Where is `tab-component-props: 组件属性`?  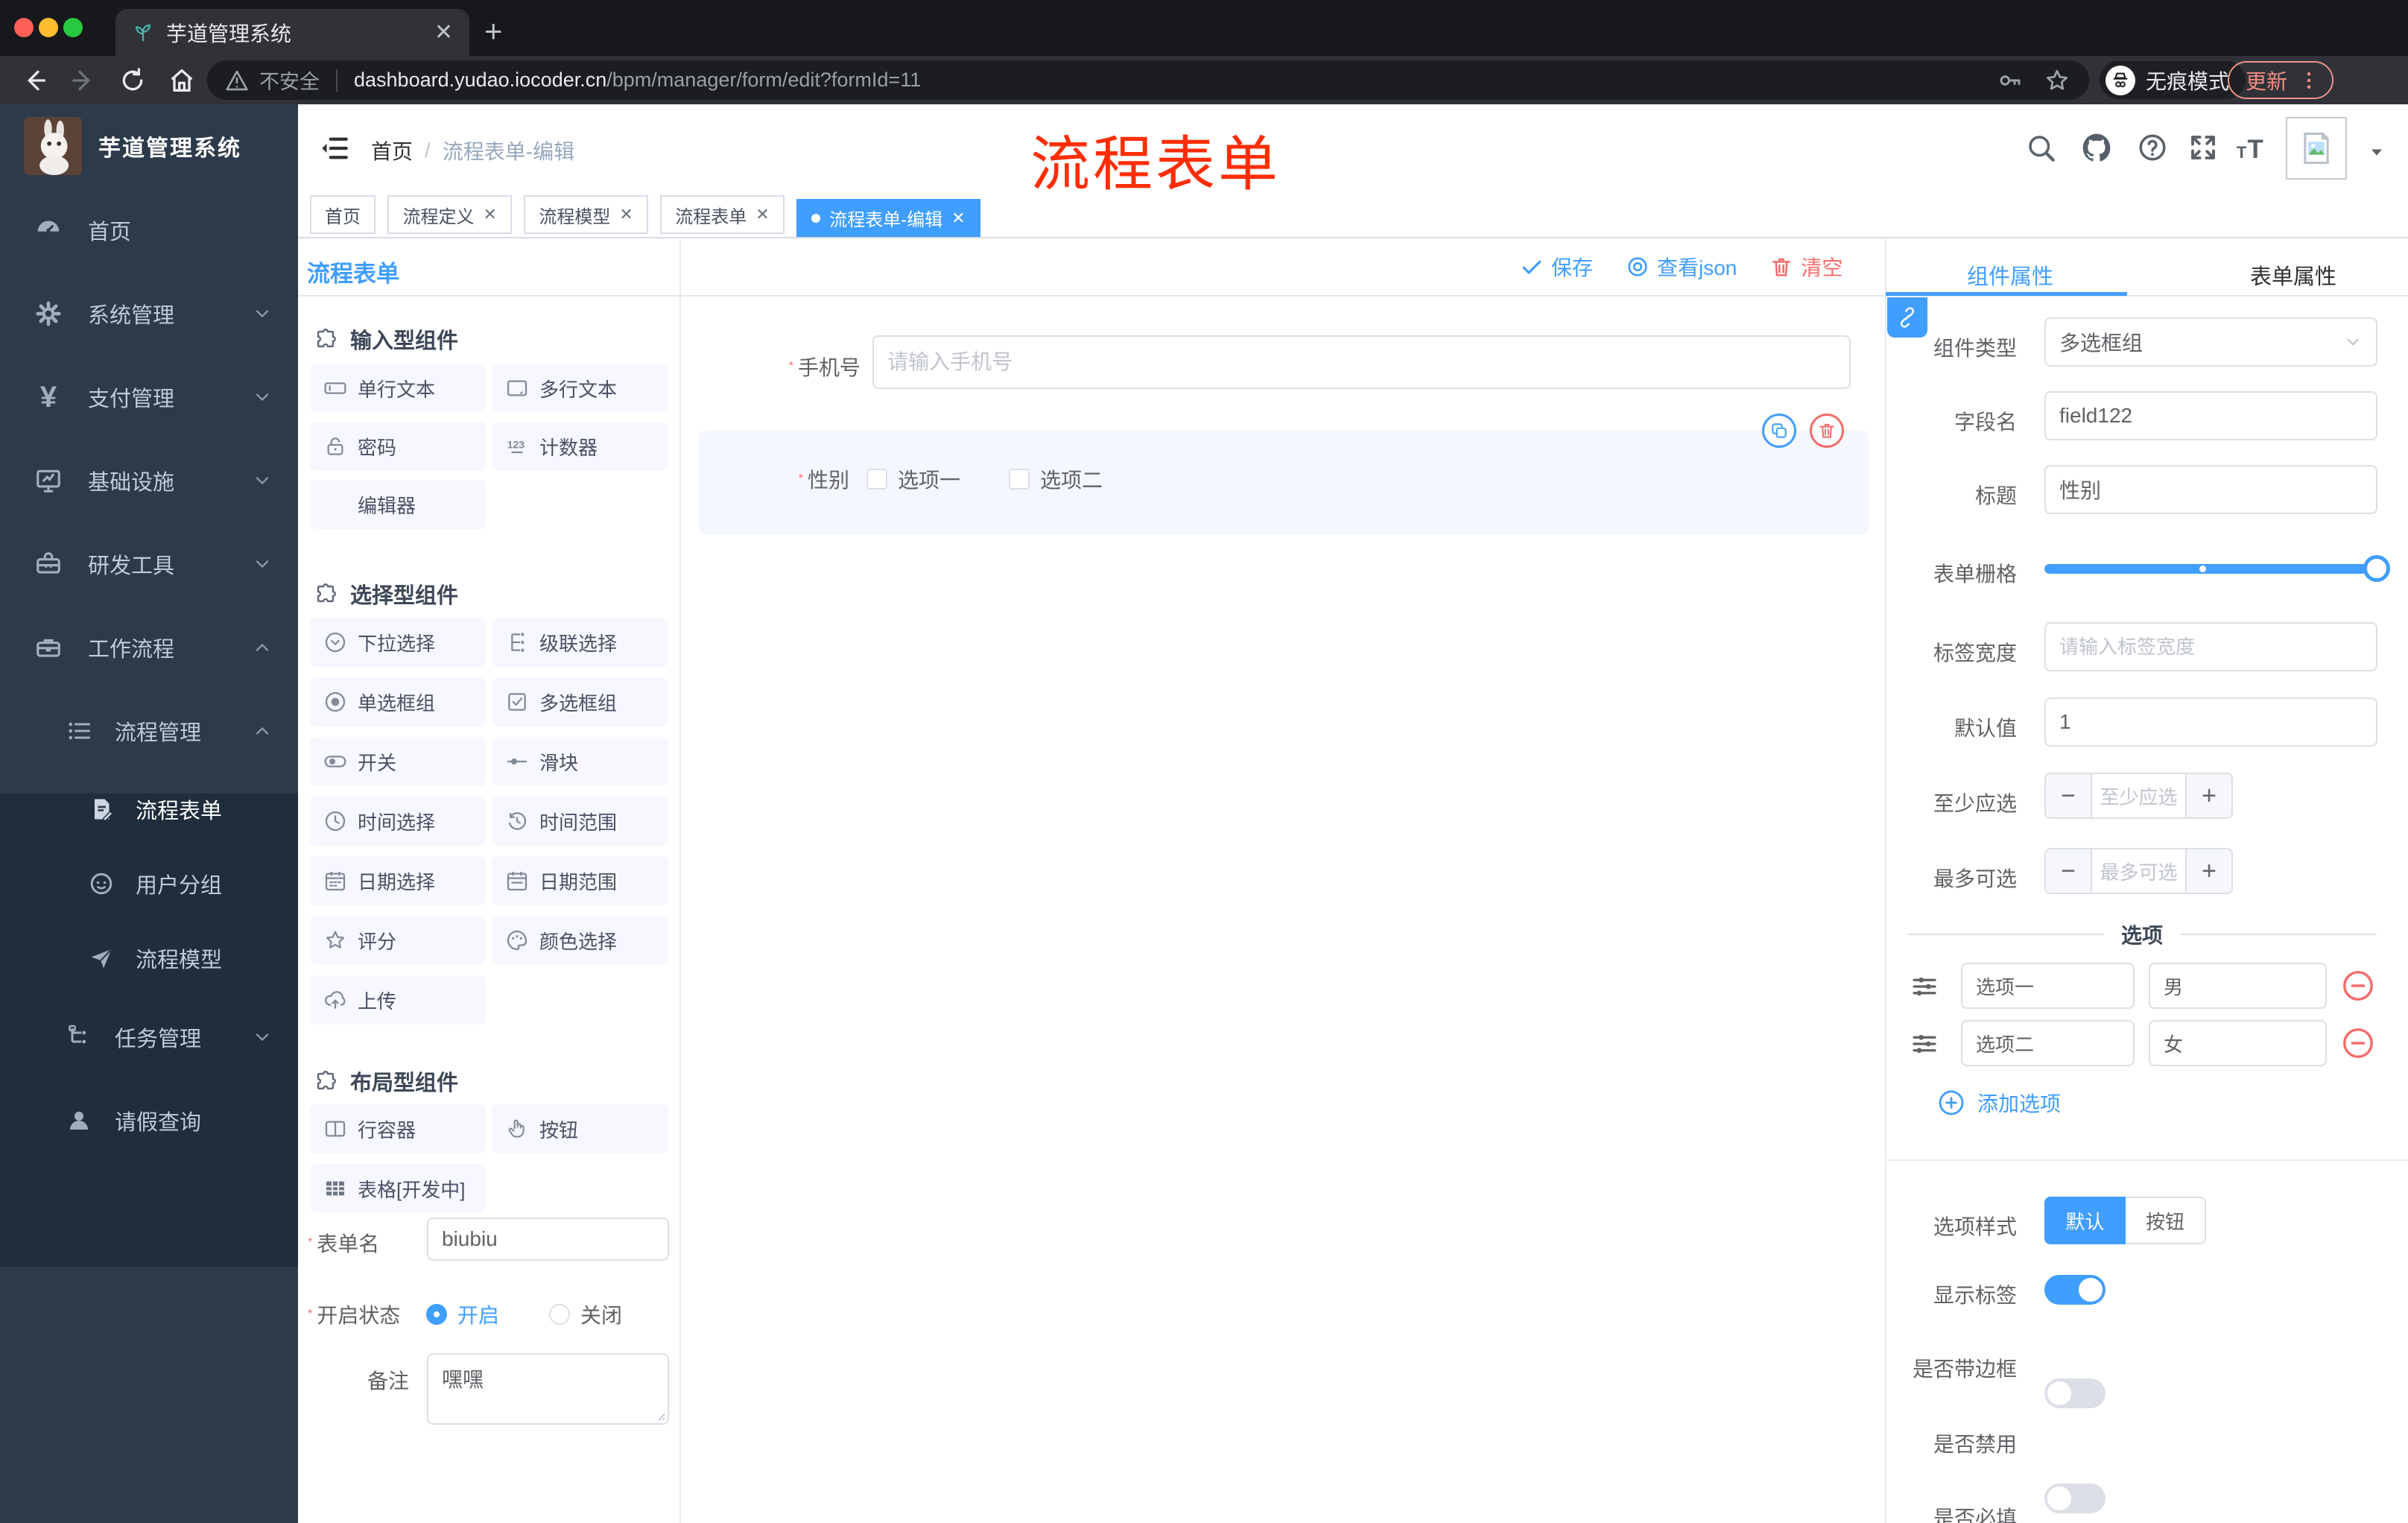
tab-component-props: 组件属性 is located at coordinates (2010, 275).